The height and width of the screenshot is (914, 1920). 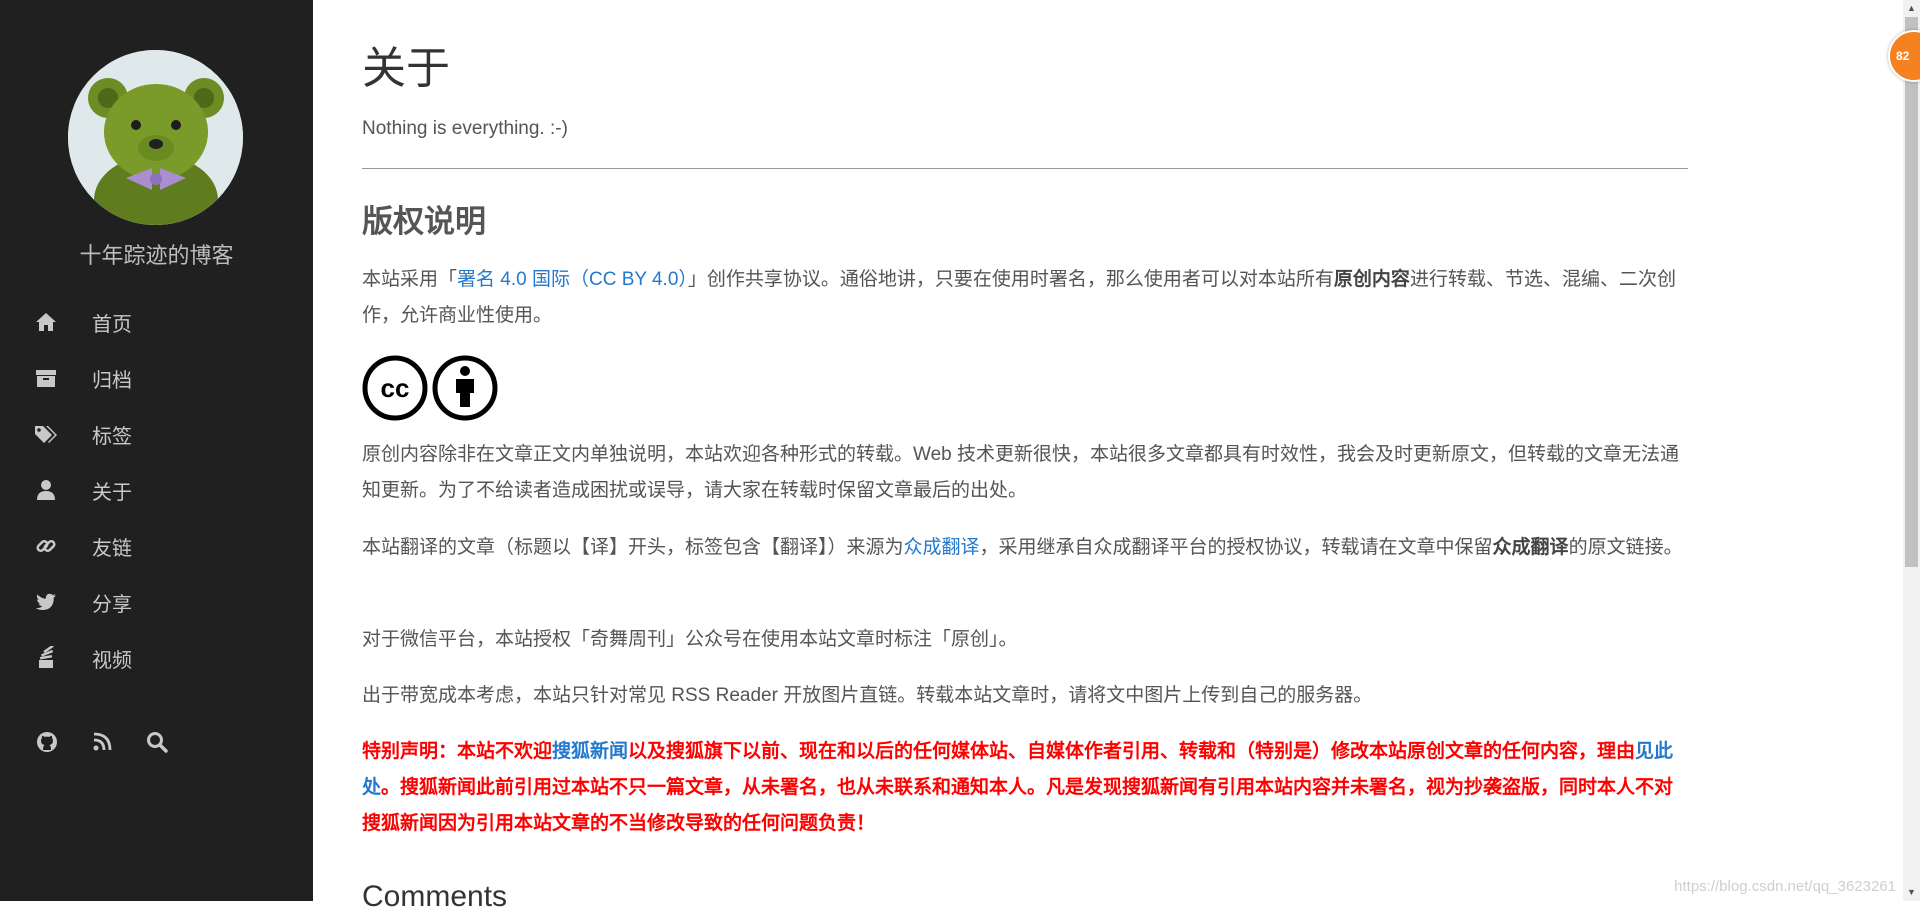 I want to click on search-icon, so click(x=157, y=742).